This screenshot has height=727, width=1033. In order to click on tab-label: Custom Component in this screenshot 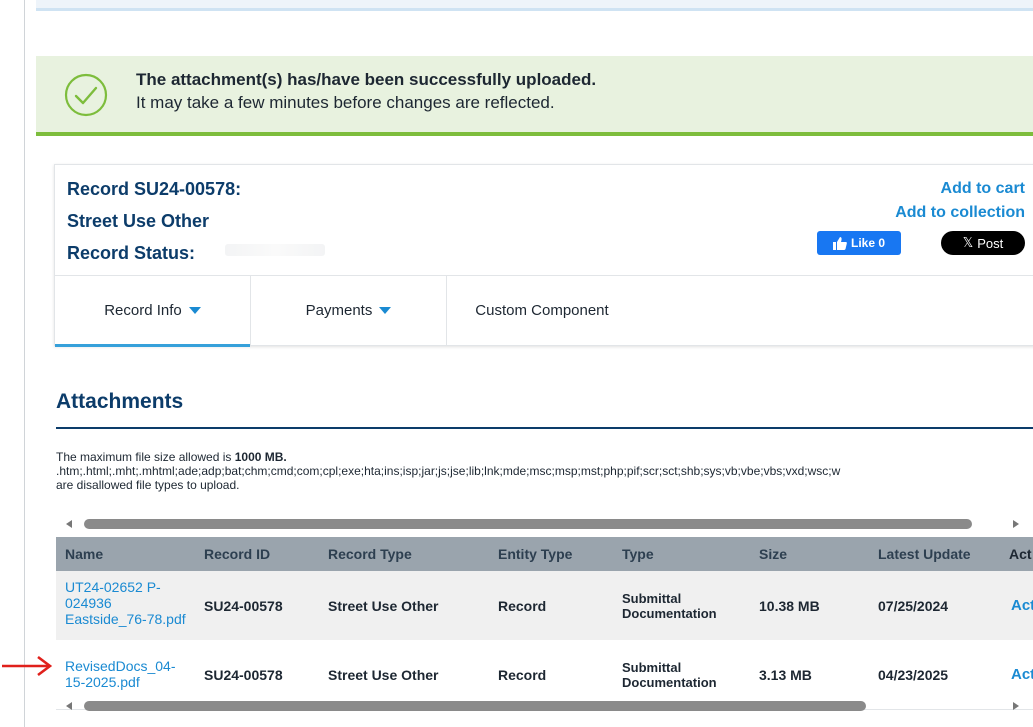, I will do `click(542, 310)`.